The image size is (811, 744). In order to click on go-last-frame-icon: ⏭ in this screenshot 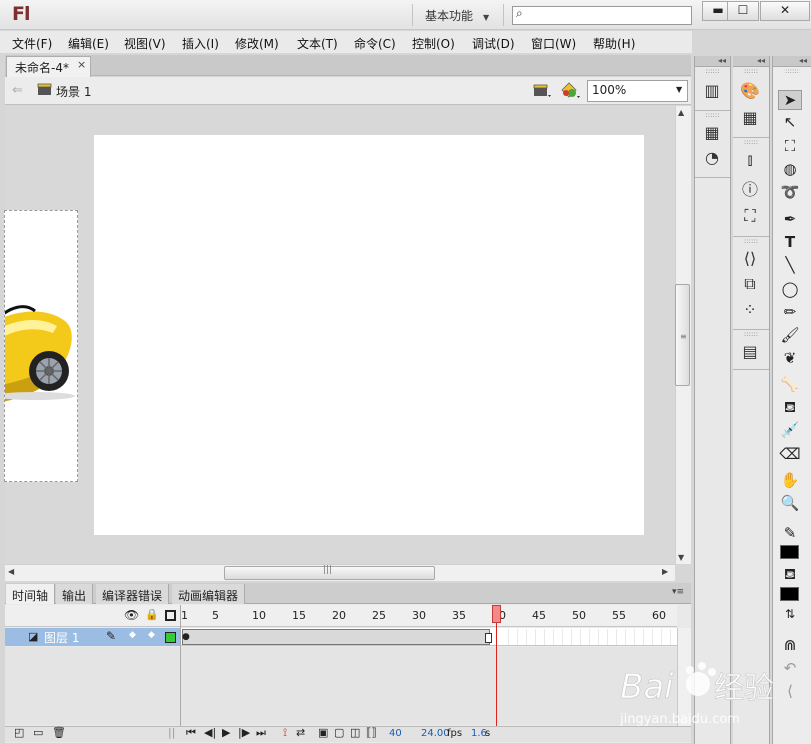, I will do `click(261, 733)`.